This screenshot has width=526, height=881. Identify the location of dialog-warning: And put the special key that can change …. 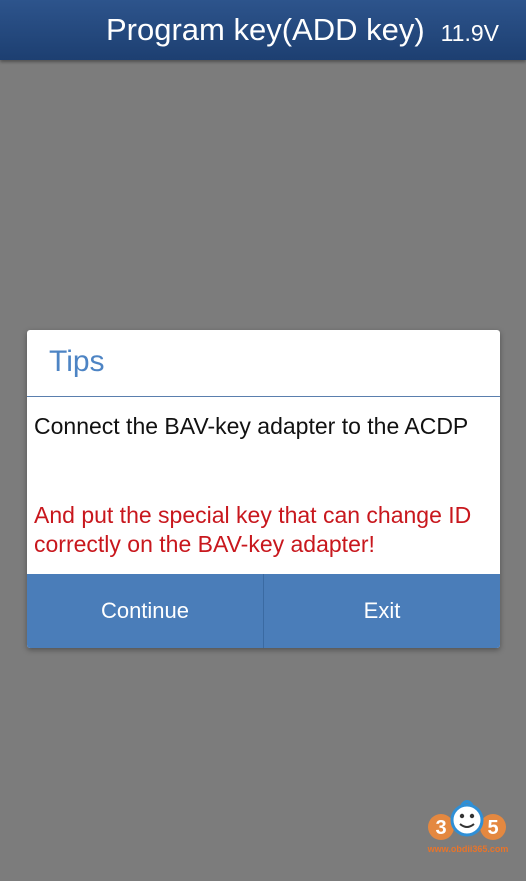
(253, 529).